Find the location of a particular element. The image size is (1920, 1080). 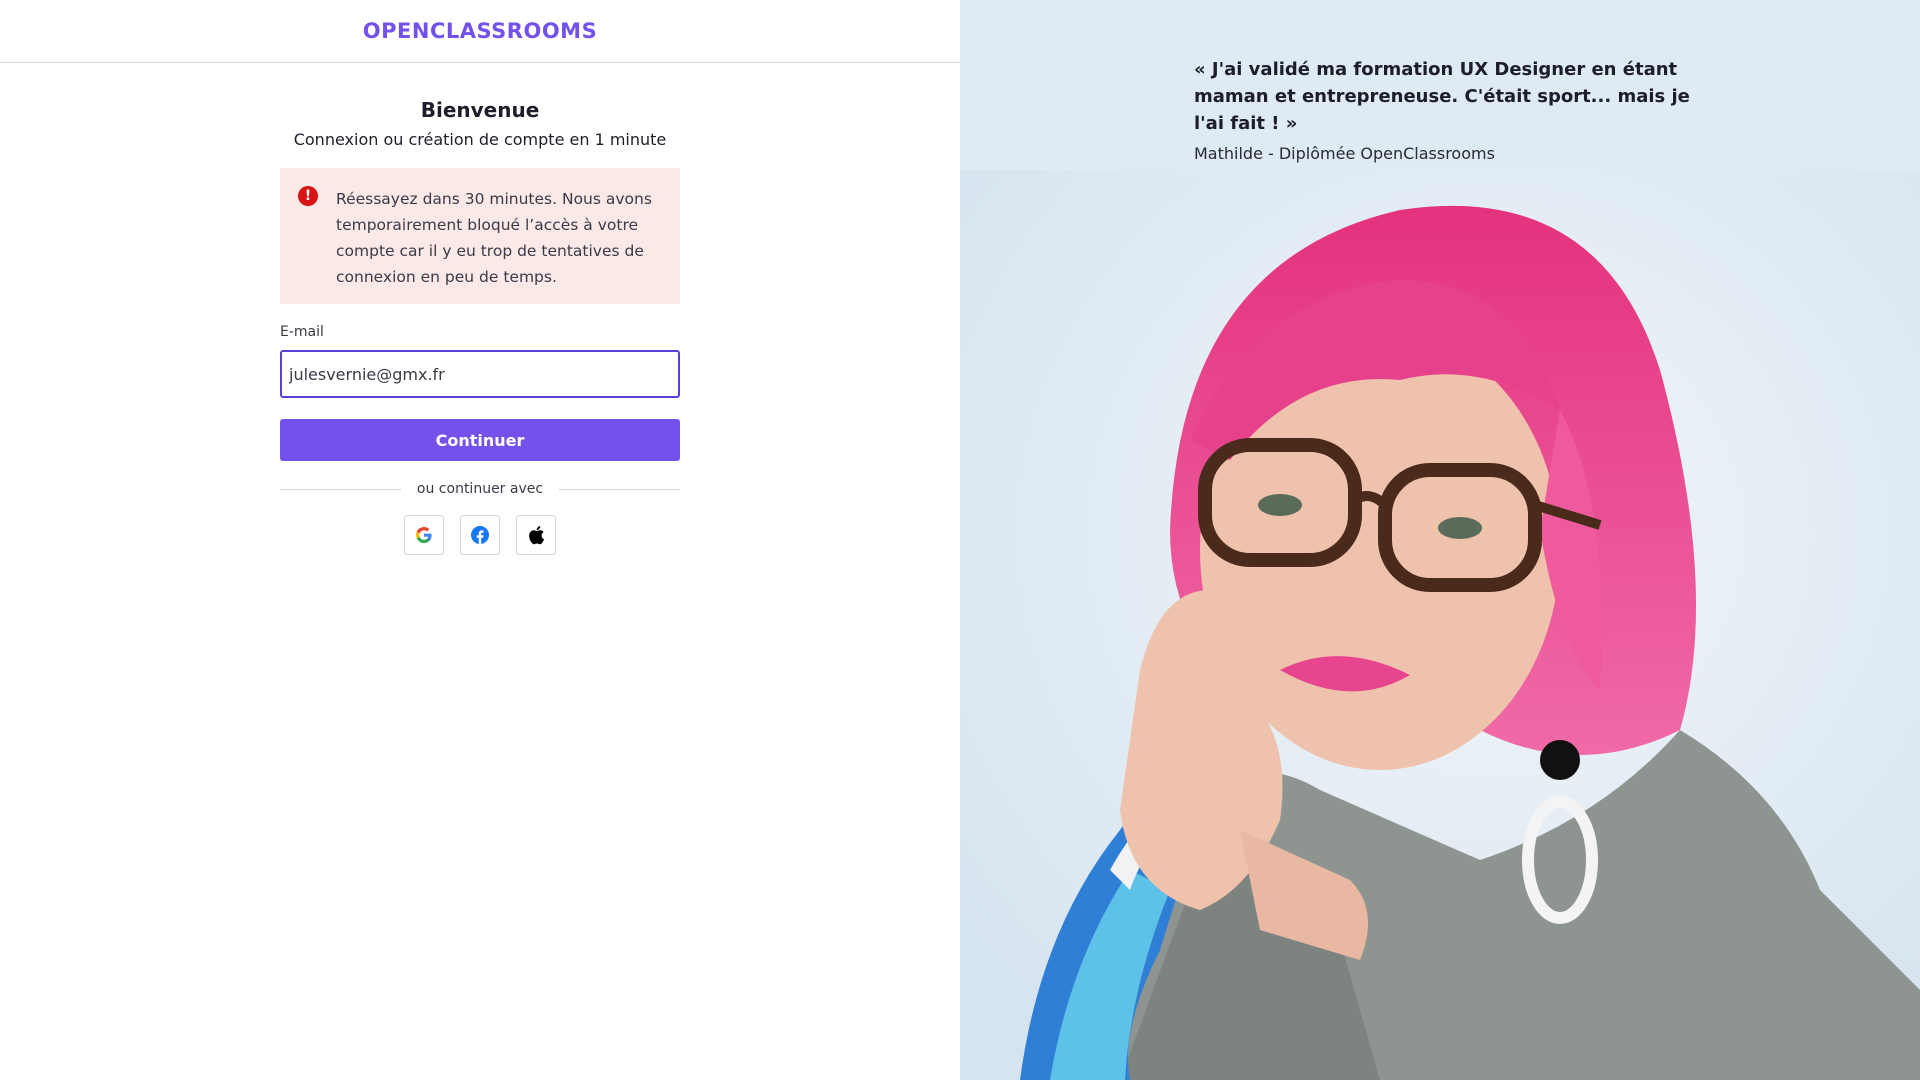

facebook-login-button is located at coordinates (480, 535).